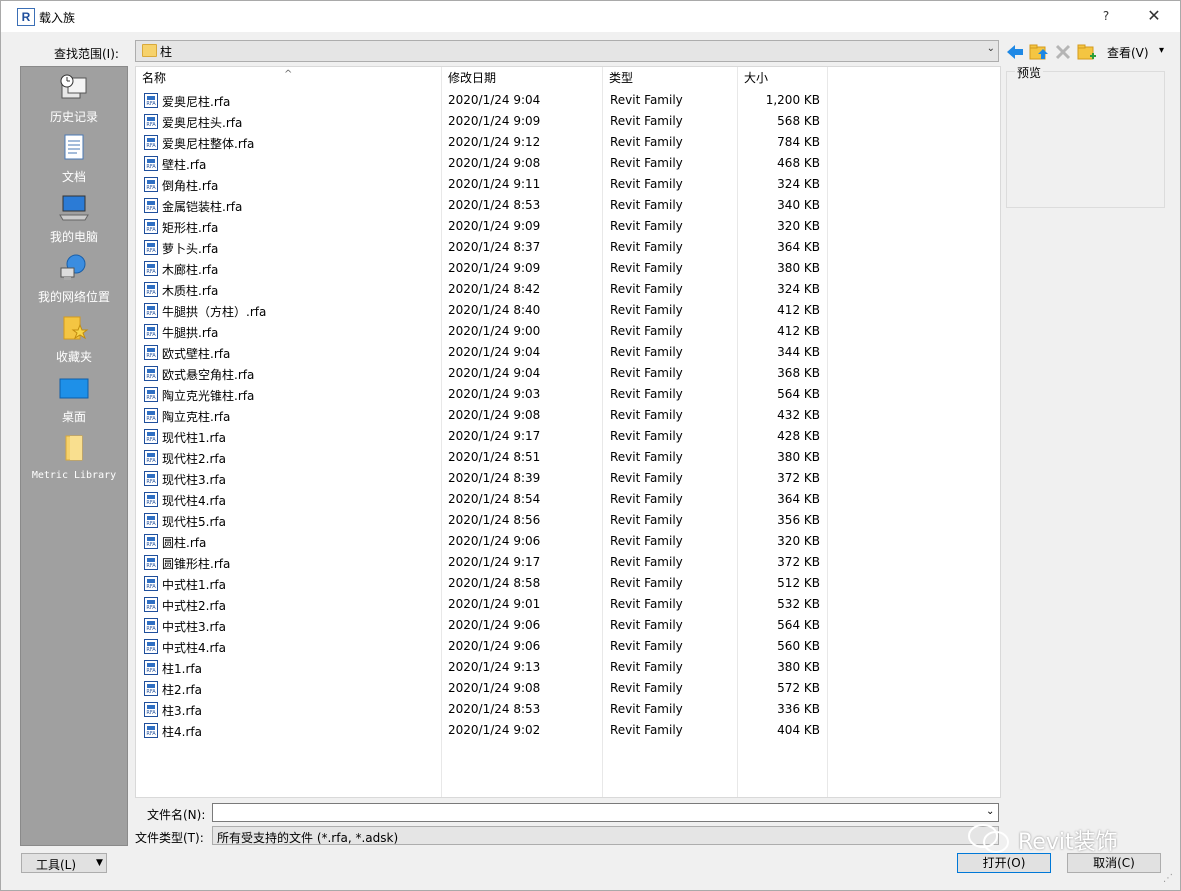 The image size is (1181, 891). What do you see at coordinates (64, 863) in the screenshot?
I see `tools-button: 工具(L) ▼` at bounding box center [64, 863].